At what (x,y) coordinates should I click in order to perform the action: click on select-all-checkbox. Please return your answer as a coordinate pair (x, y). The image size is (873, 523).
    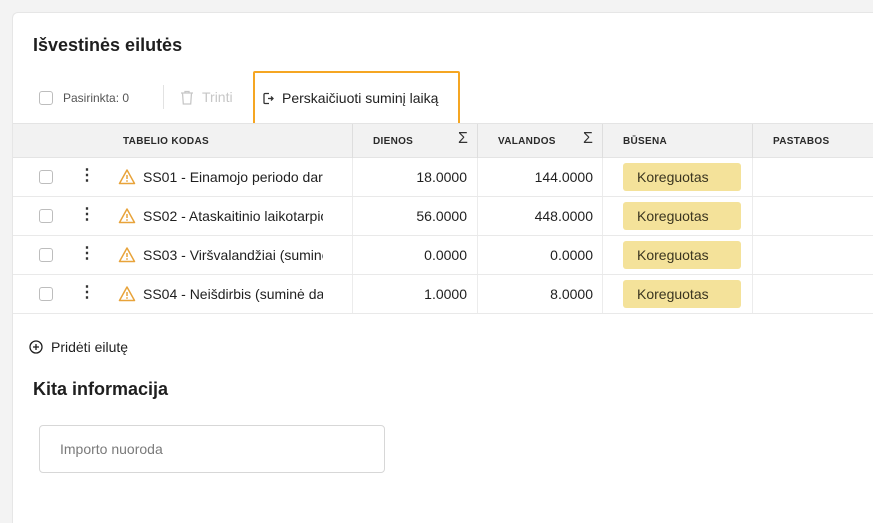
    Looking at the image, I should click on (46, 98).